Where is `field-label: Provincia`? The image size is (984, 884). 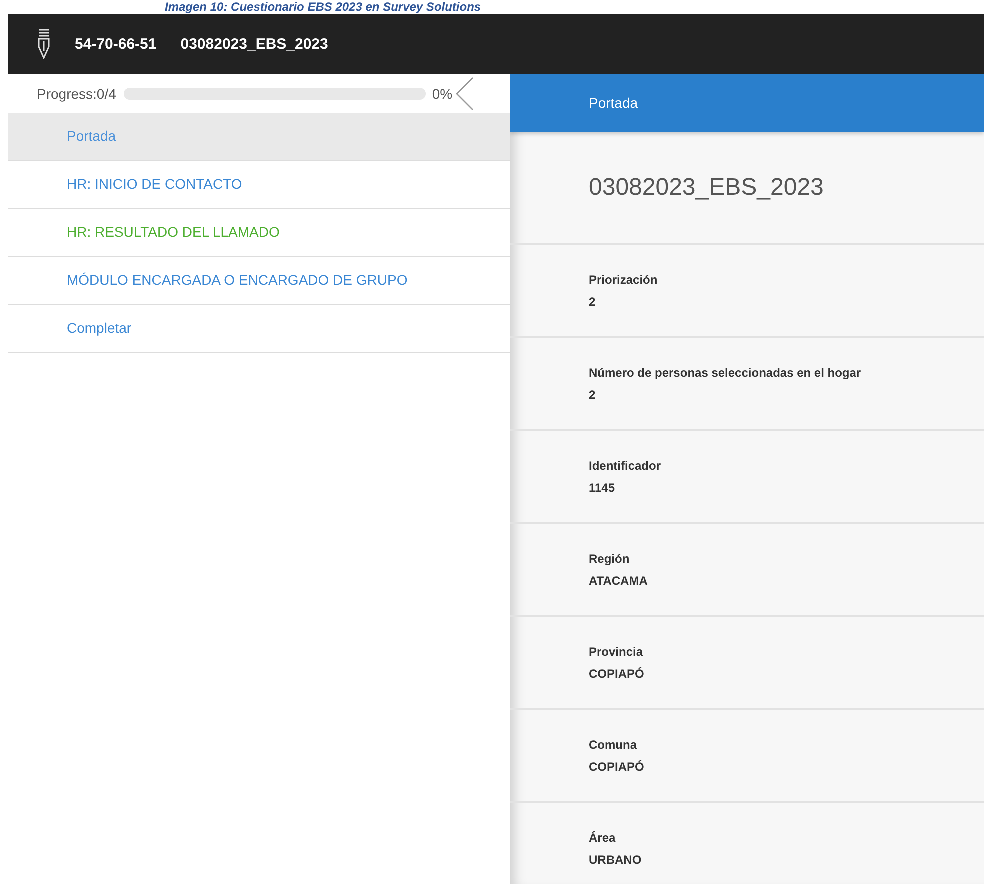
field-label: Provincia is located at coordinates (616, 651).